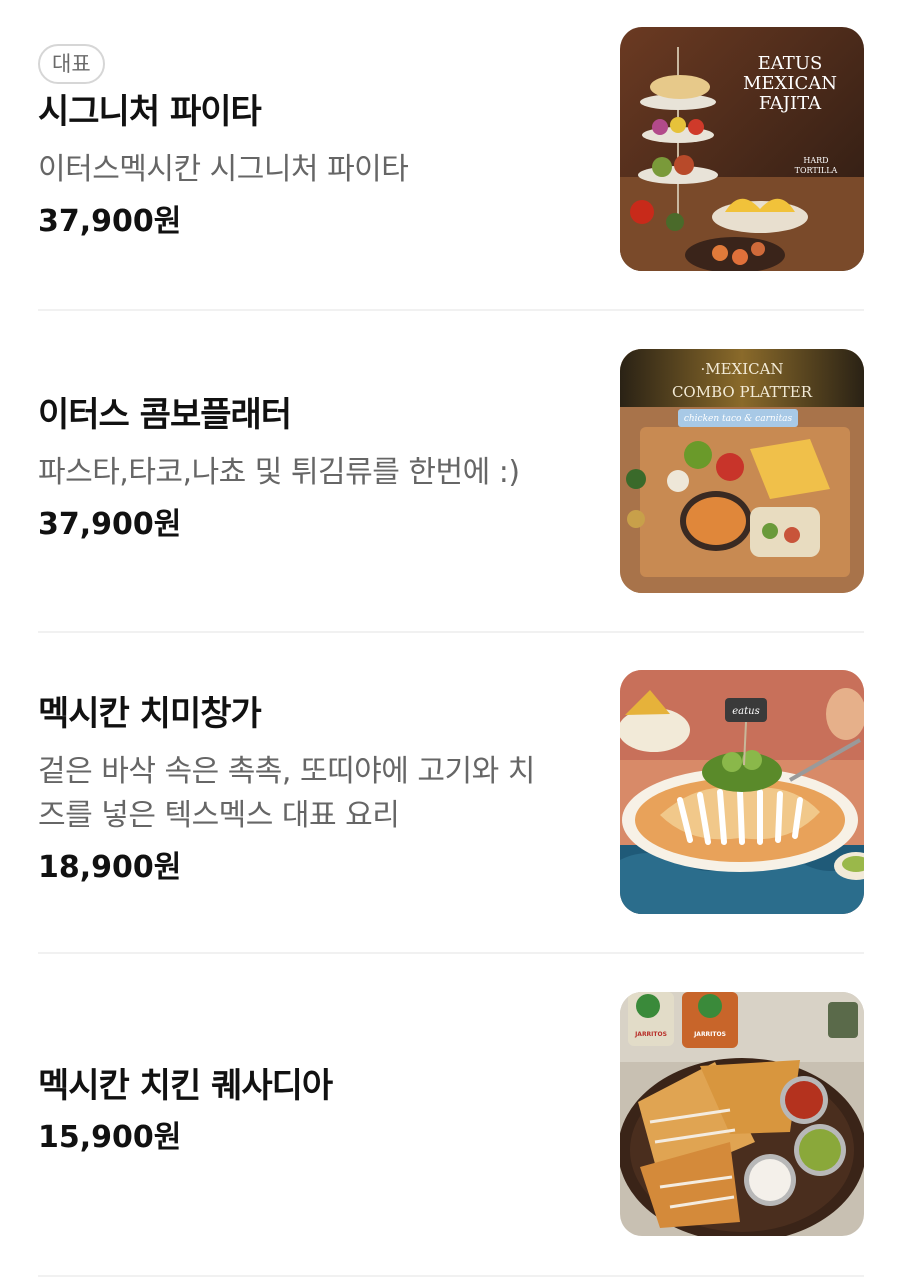  What do you see at coordinates (815, 160) in the screenshot?
I see `image-text: HARD` at bounding box center [815, 160].